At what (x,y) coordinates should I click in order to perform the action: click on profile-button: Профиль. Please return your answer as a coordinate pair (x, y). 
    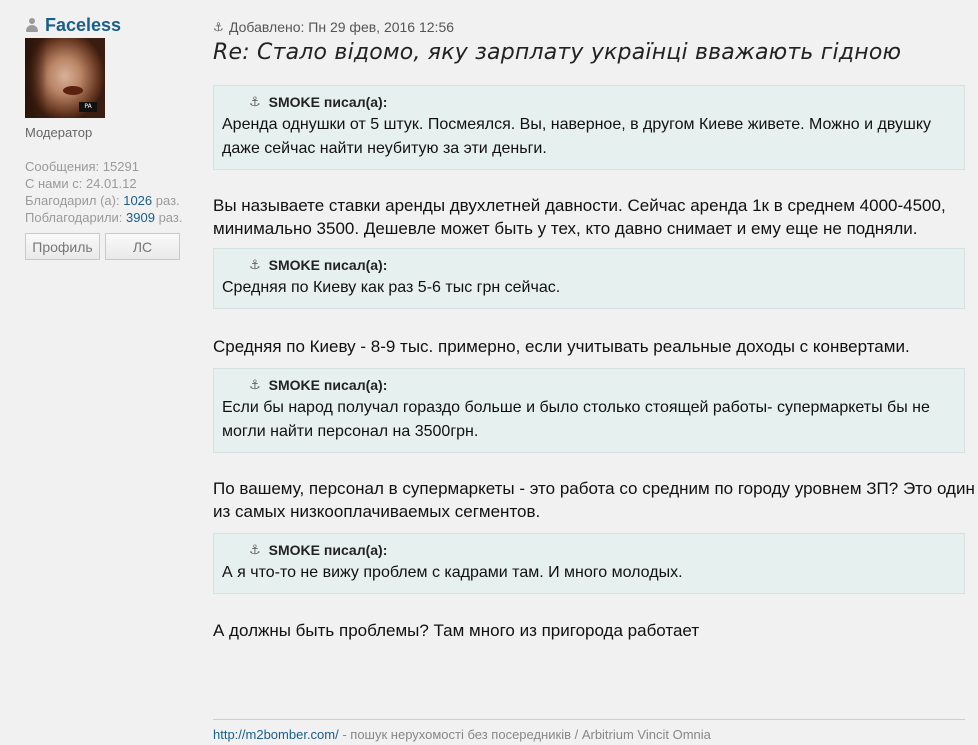
    Looking at the image, I should click on (62, 246).